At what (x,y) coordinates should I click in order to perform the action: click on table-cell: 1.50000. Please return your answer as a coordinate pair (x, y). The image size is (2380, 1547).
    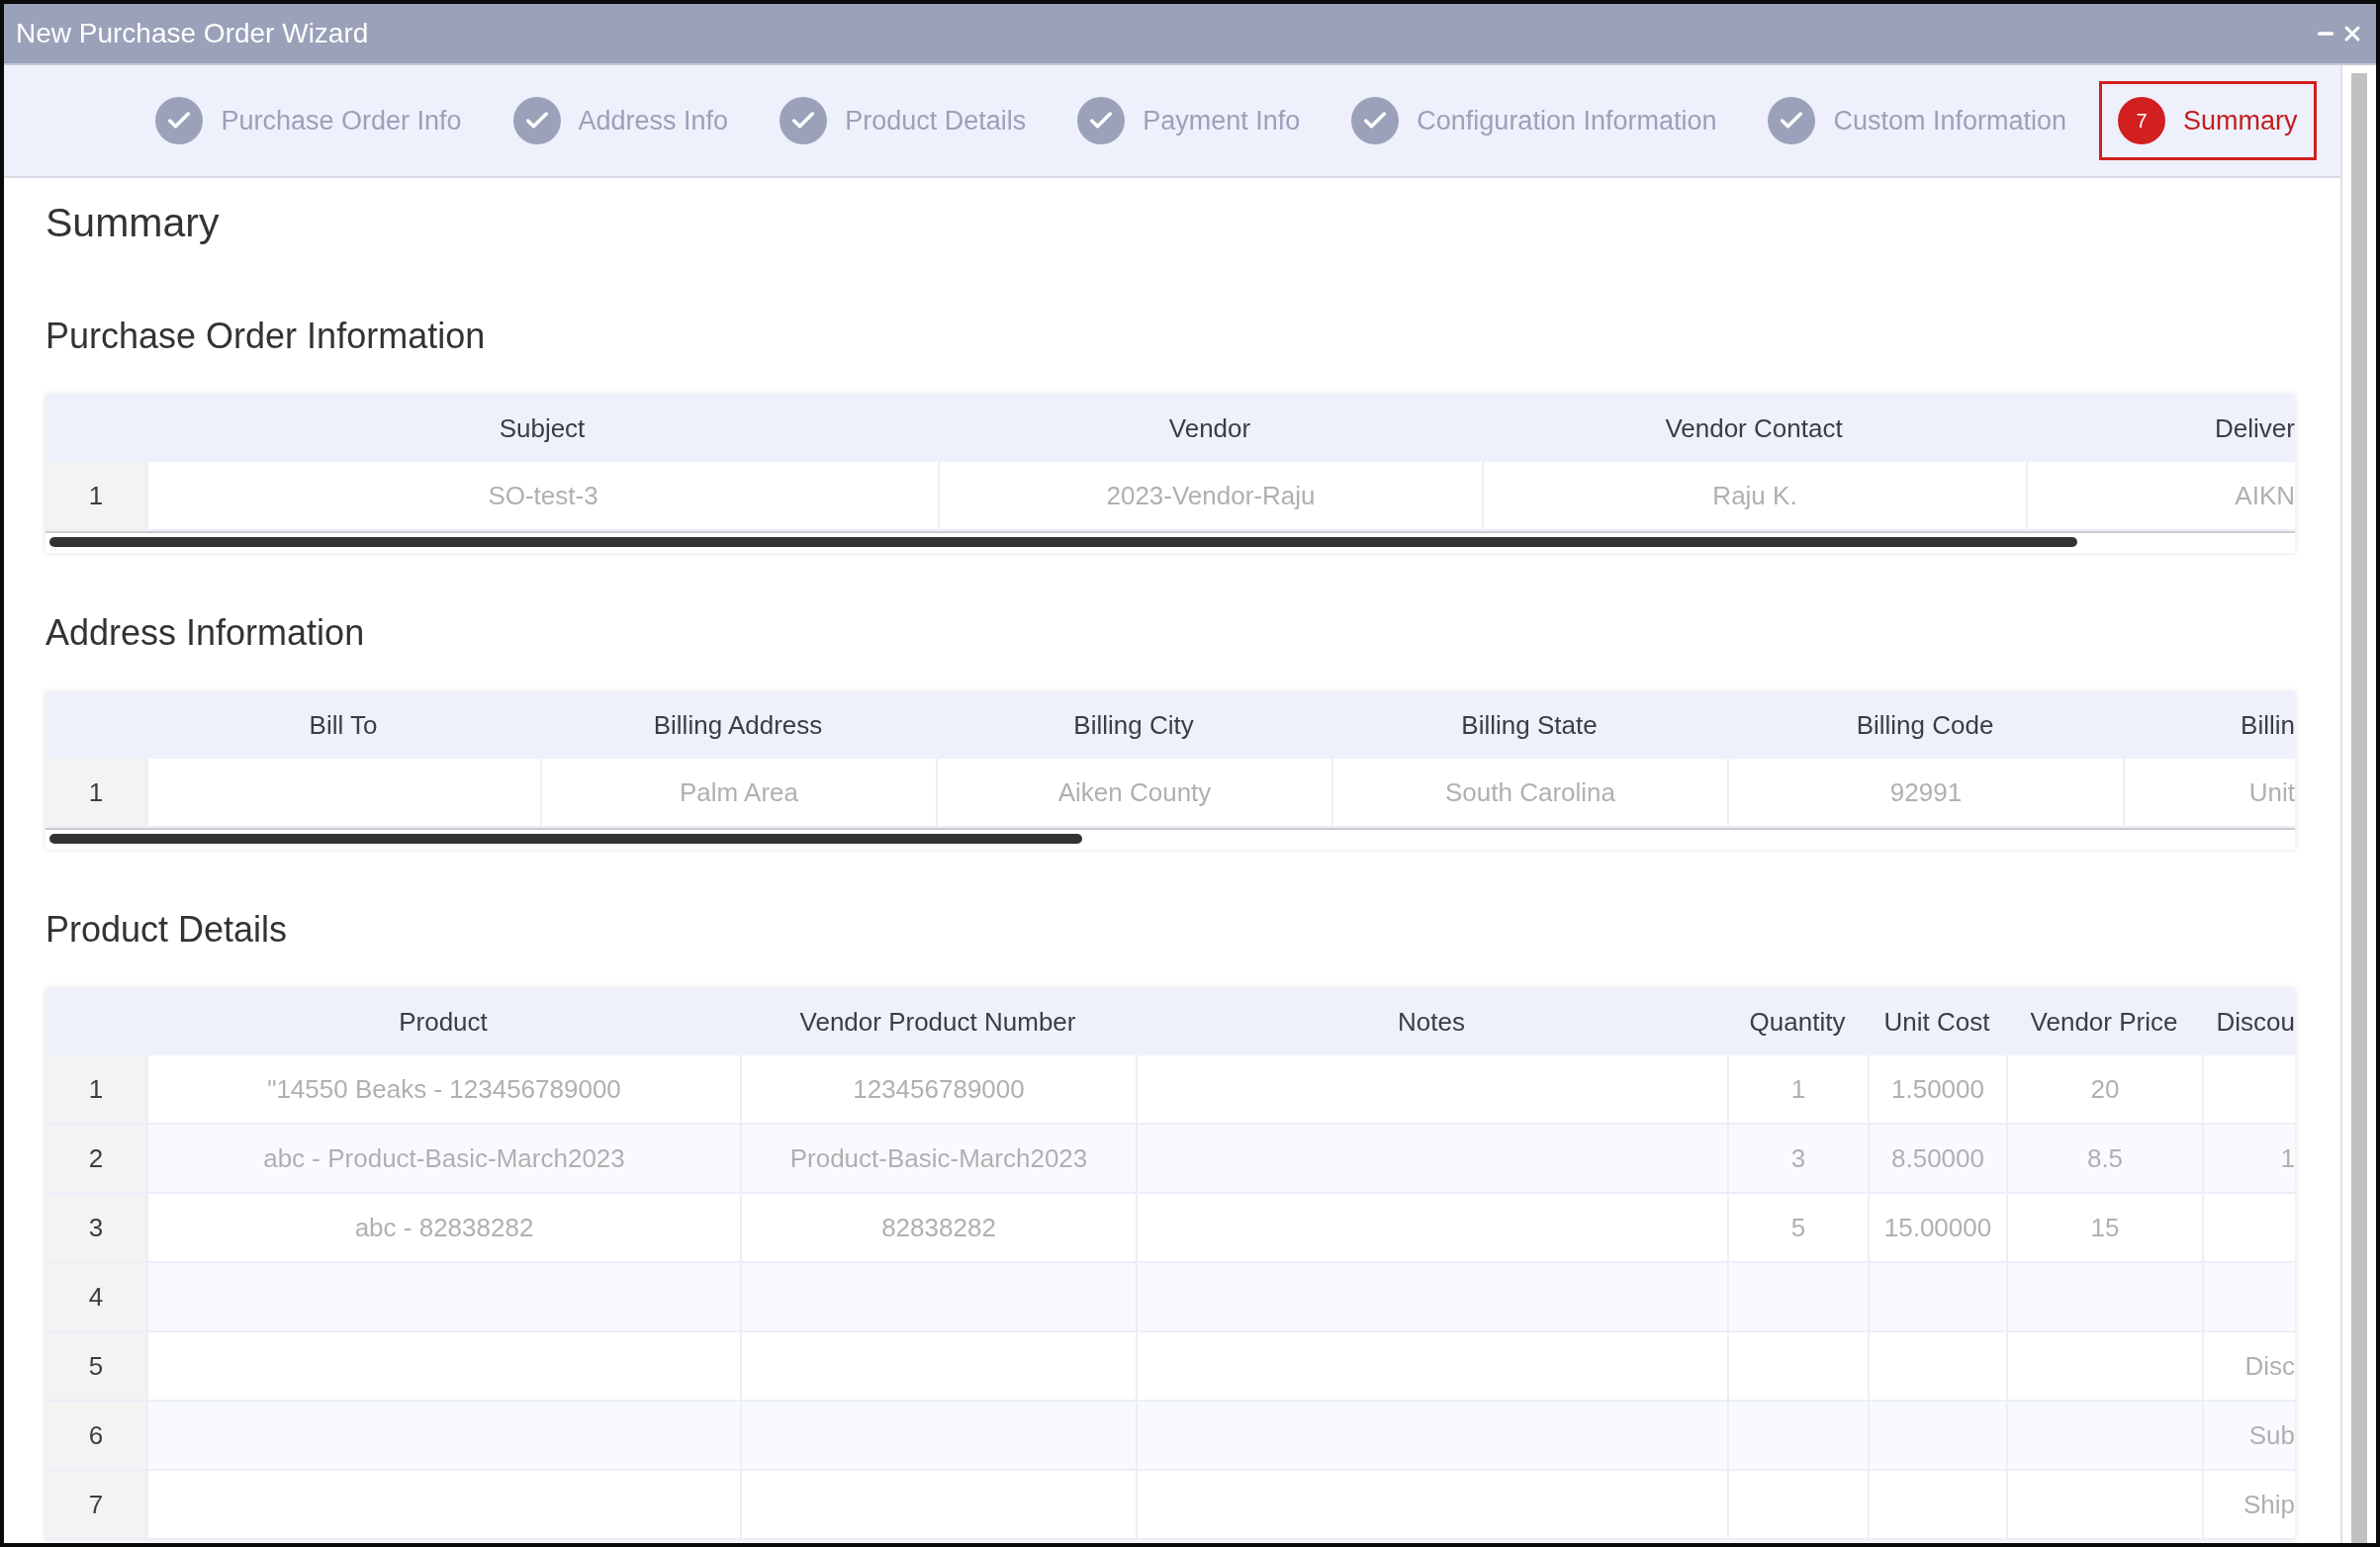
    Looking at the image, I should click on (1937, 1089).